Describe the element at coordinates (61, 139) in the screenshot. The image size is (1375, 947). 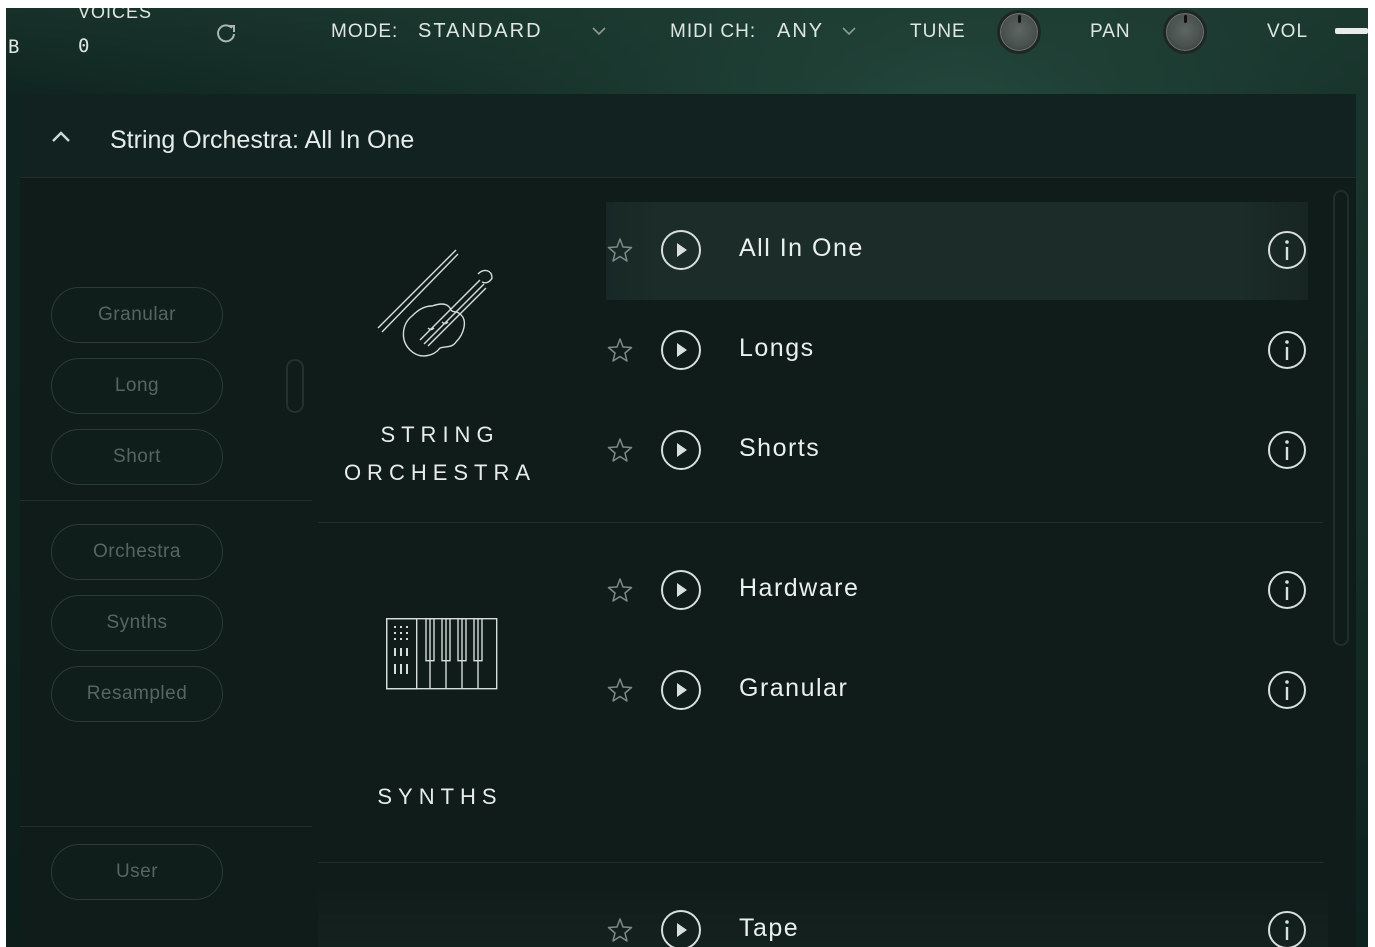
I see `collapse-chevron-up-icon` at that location.